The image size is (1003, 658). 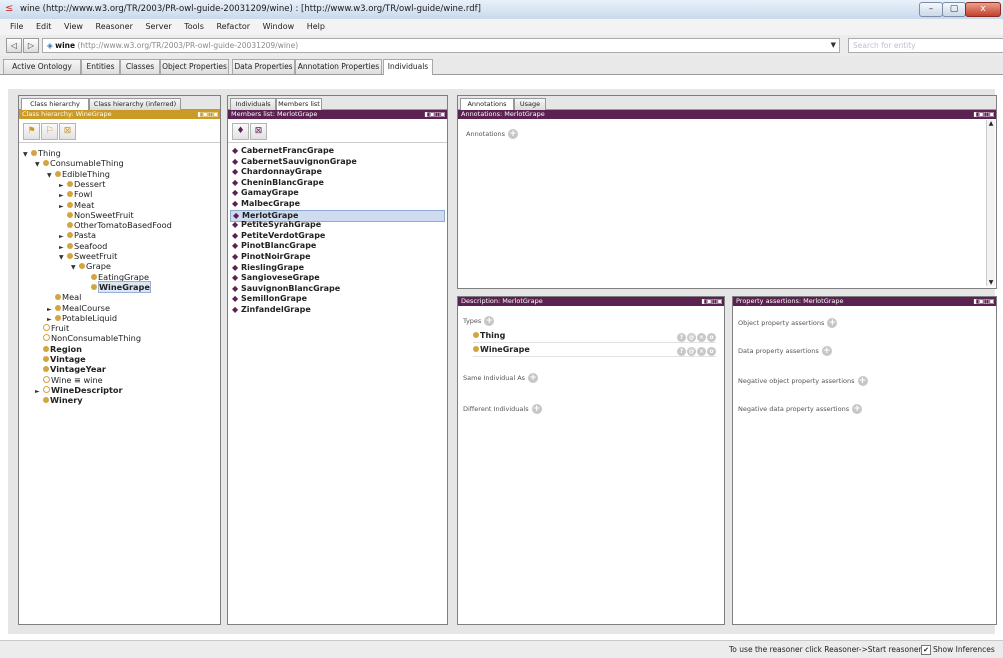 What do you see at coordinates (76, 205) in the screenshot?
I see `class-tree-item: ► Meat` at bounding box center [76, 205].